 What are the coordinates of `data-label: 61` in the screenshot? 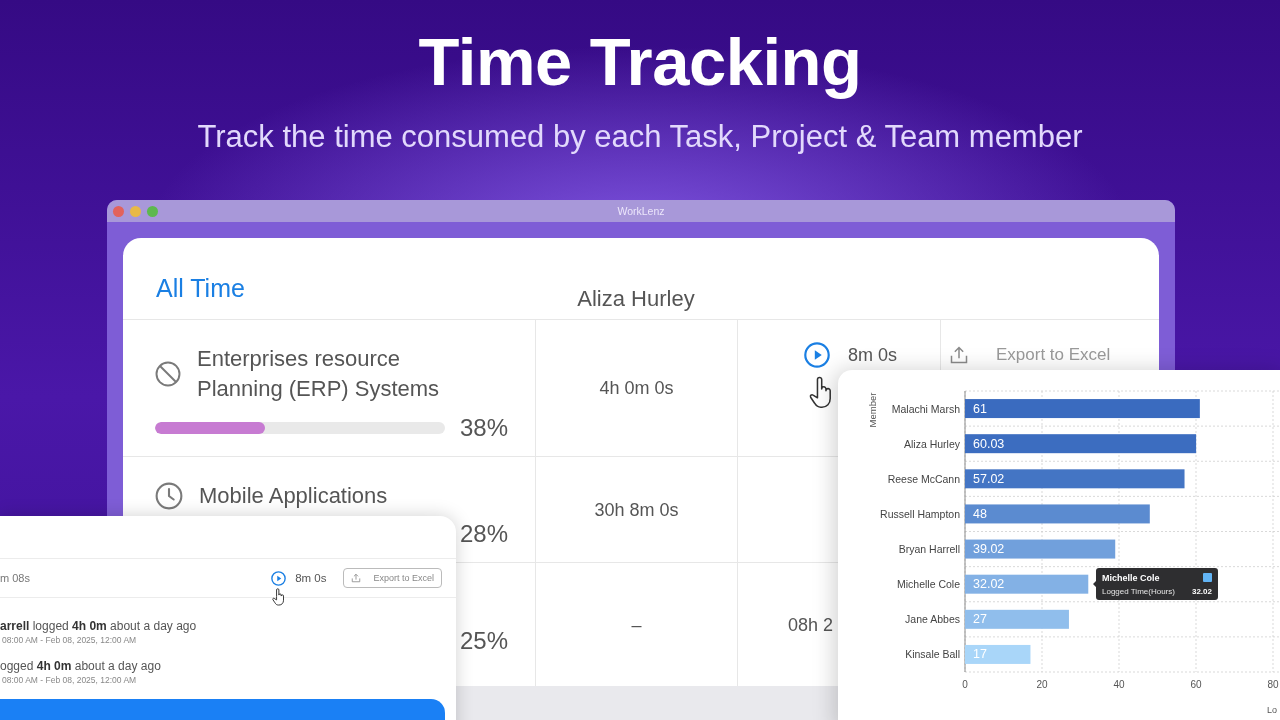 It's located at (980, 408).